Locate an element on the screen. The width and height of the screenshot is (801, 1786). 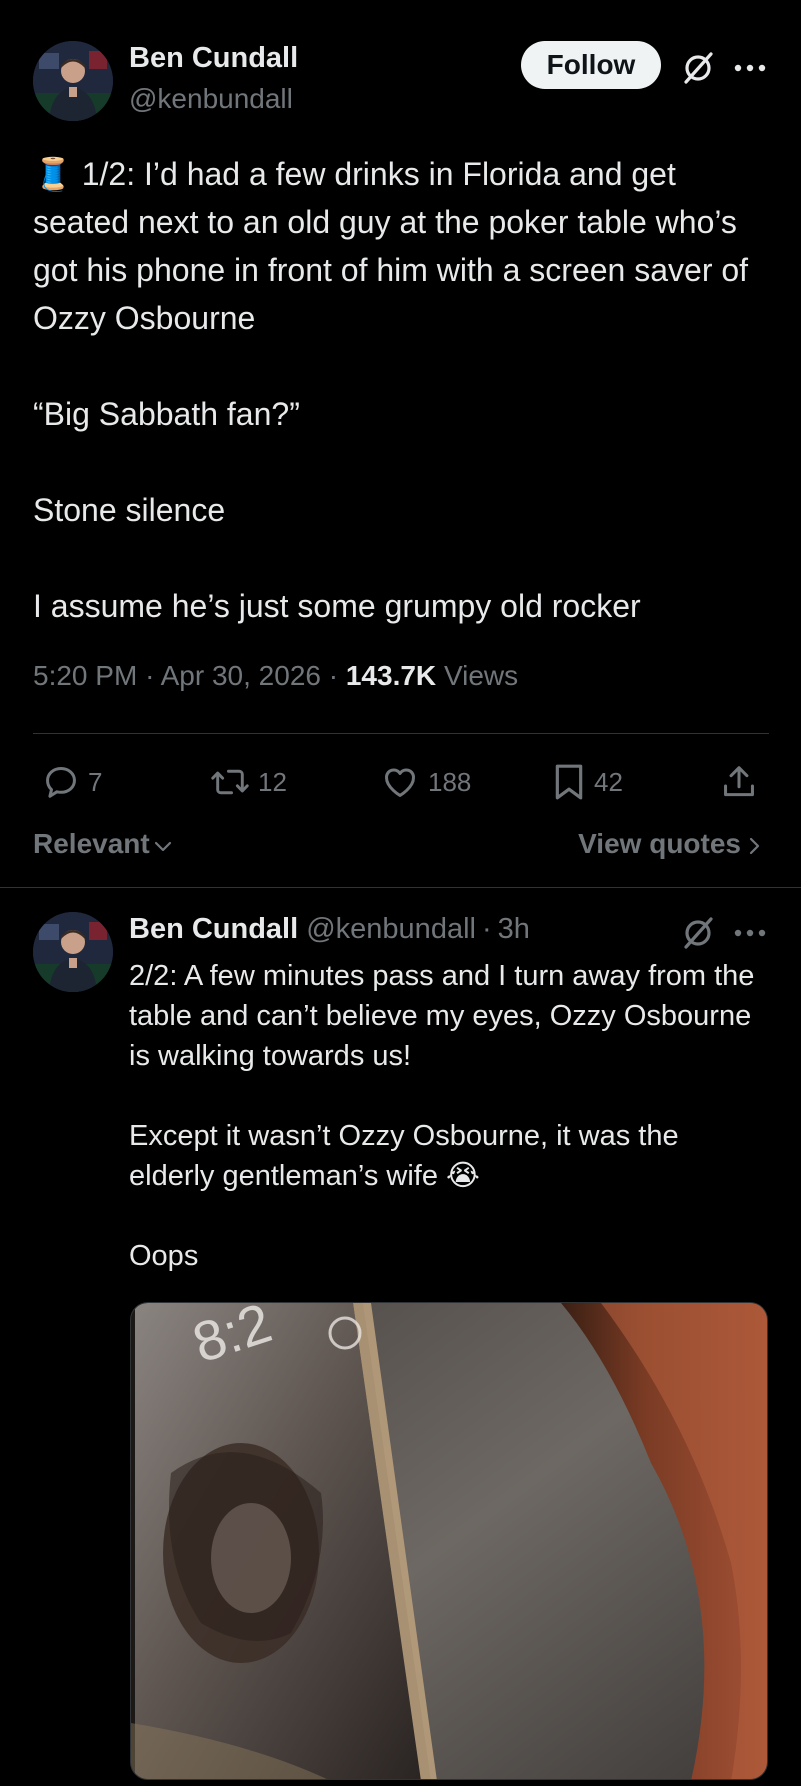
crying-emoji: 😭 is located at coordinates (463, 1176).